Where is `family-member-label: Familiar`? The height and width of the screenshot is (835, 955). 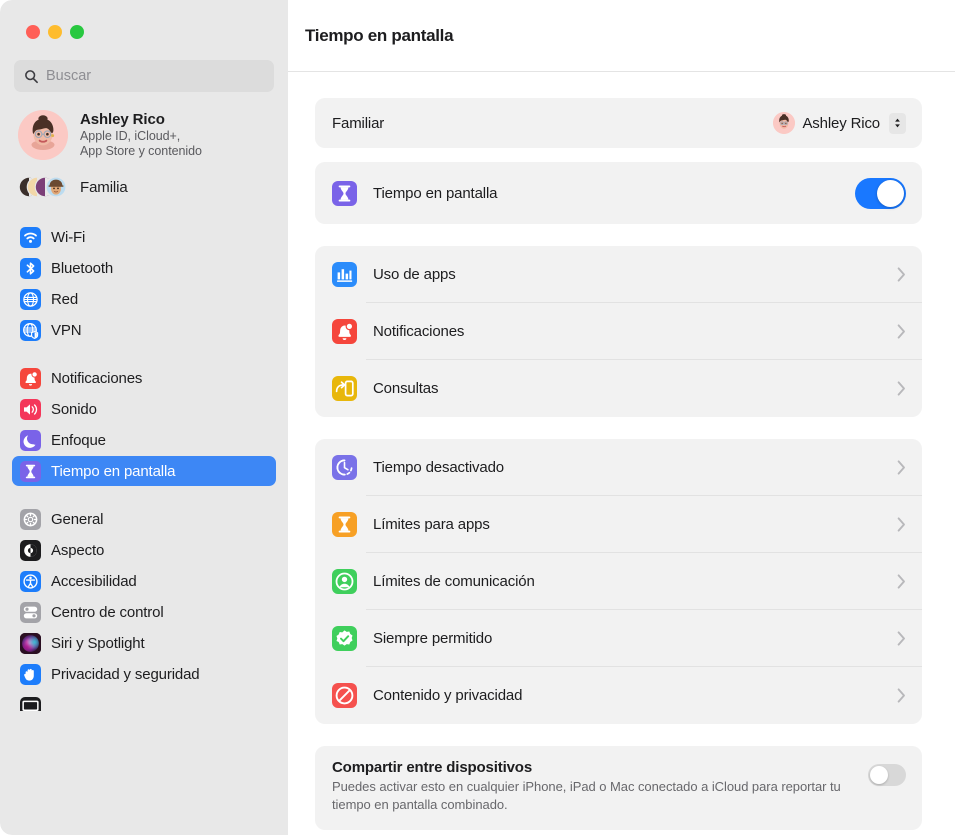 family-member-label: Familiar is located at coordinates (358, 123).